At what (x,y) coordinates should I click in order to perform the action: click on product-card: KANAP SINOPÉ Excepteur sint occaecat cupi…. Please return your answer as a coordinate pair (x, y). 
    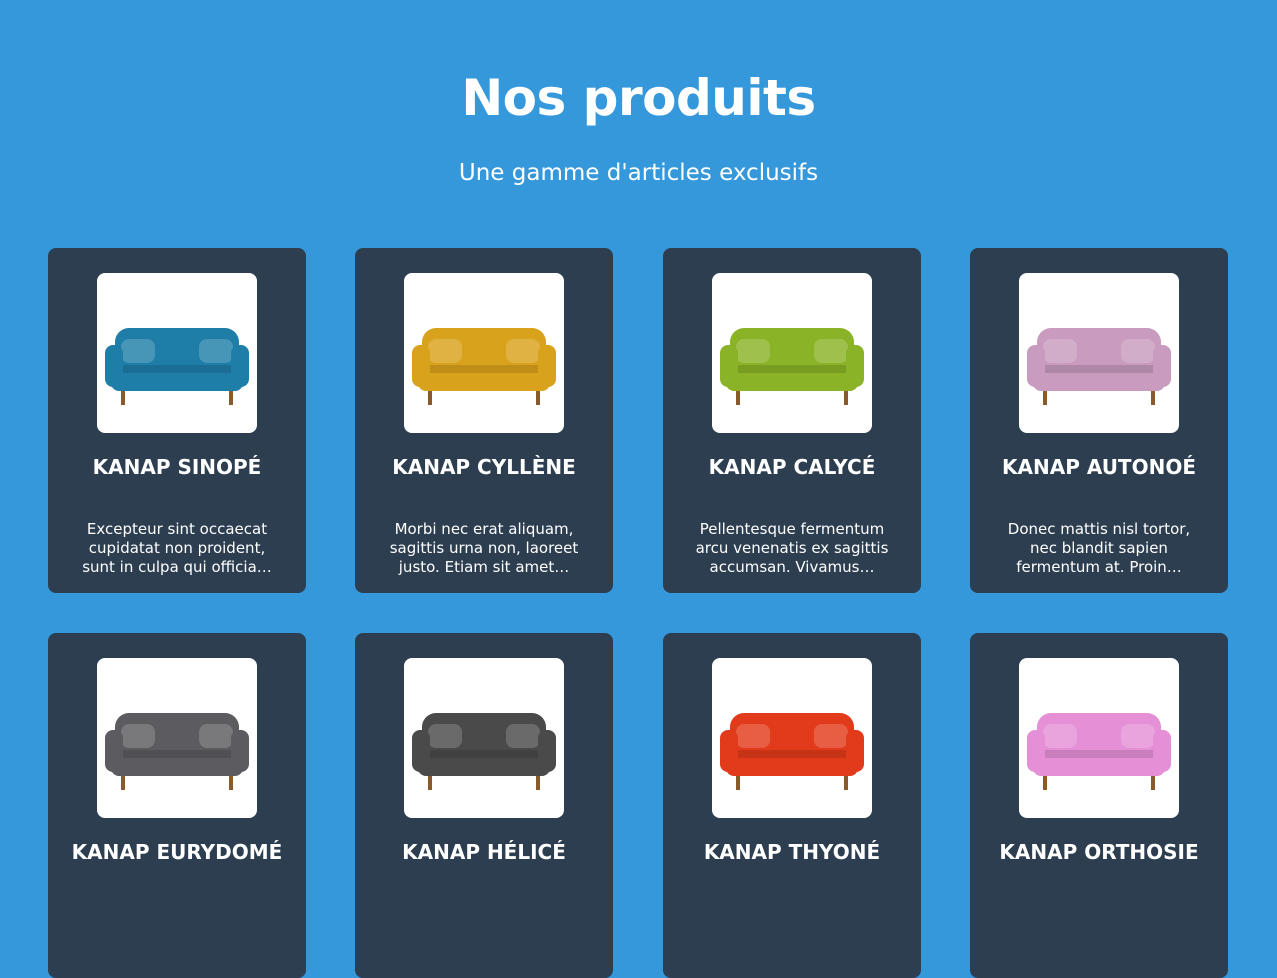
    Looking at the image, I should click on (177, 420).